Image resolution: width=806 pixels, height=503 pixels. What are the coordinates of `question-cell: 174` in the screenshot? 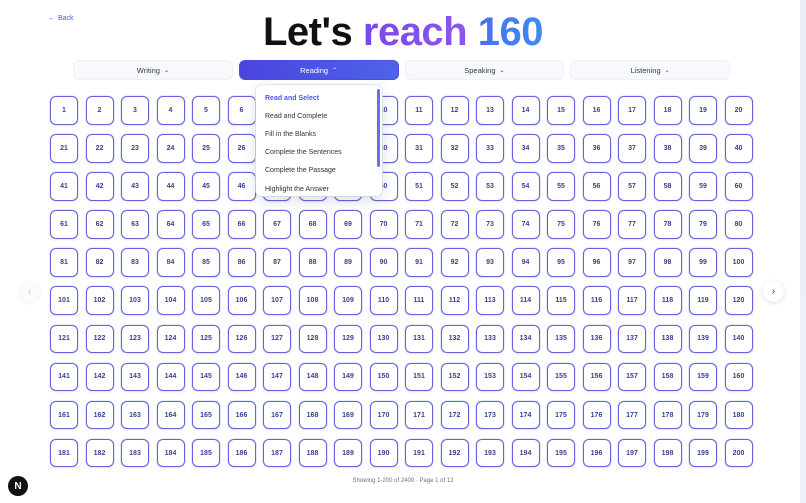 It's located at (525, 415).